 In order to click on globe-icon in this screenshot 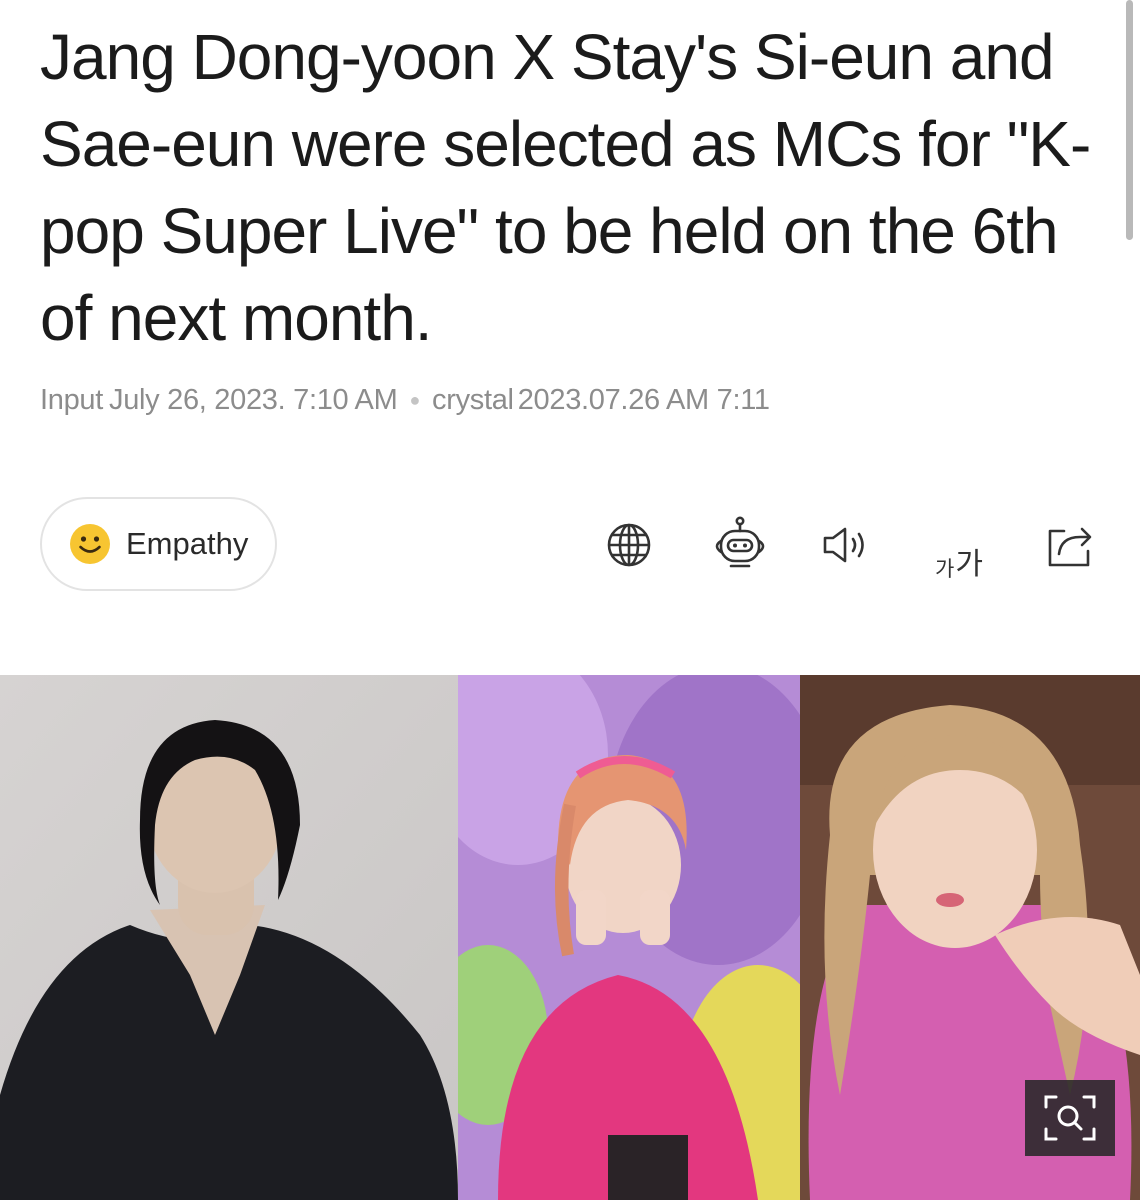, I will do `click(629, 545)`.